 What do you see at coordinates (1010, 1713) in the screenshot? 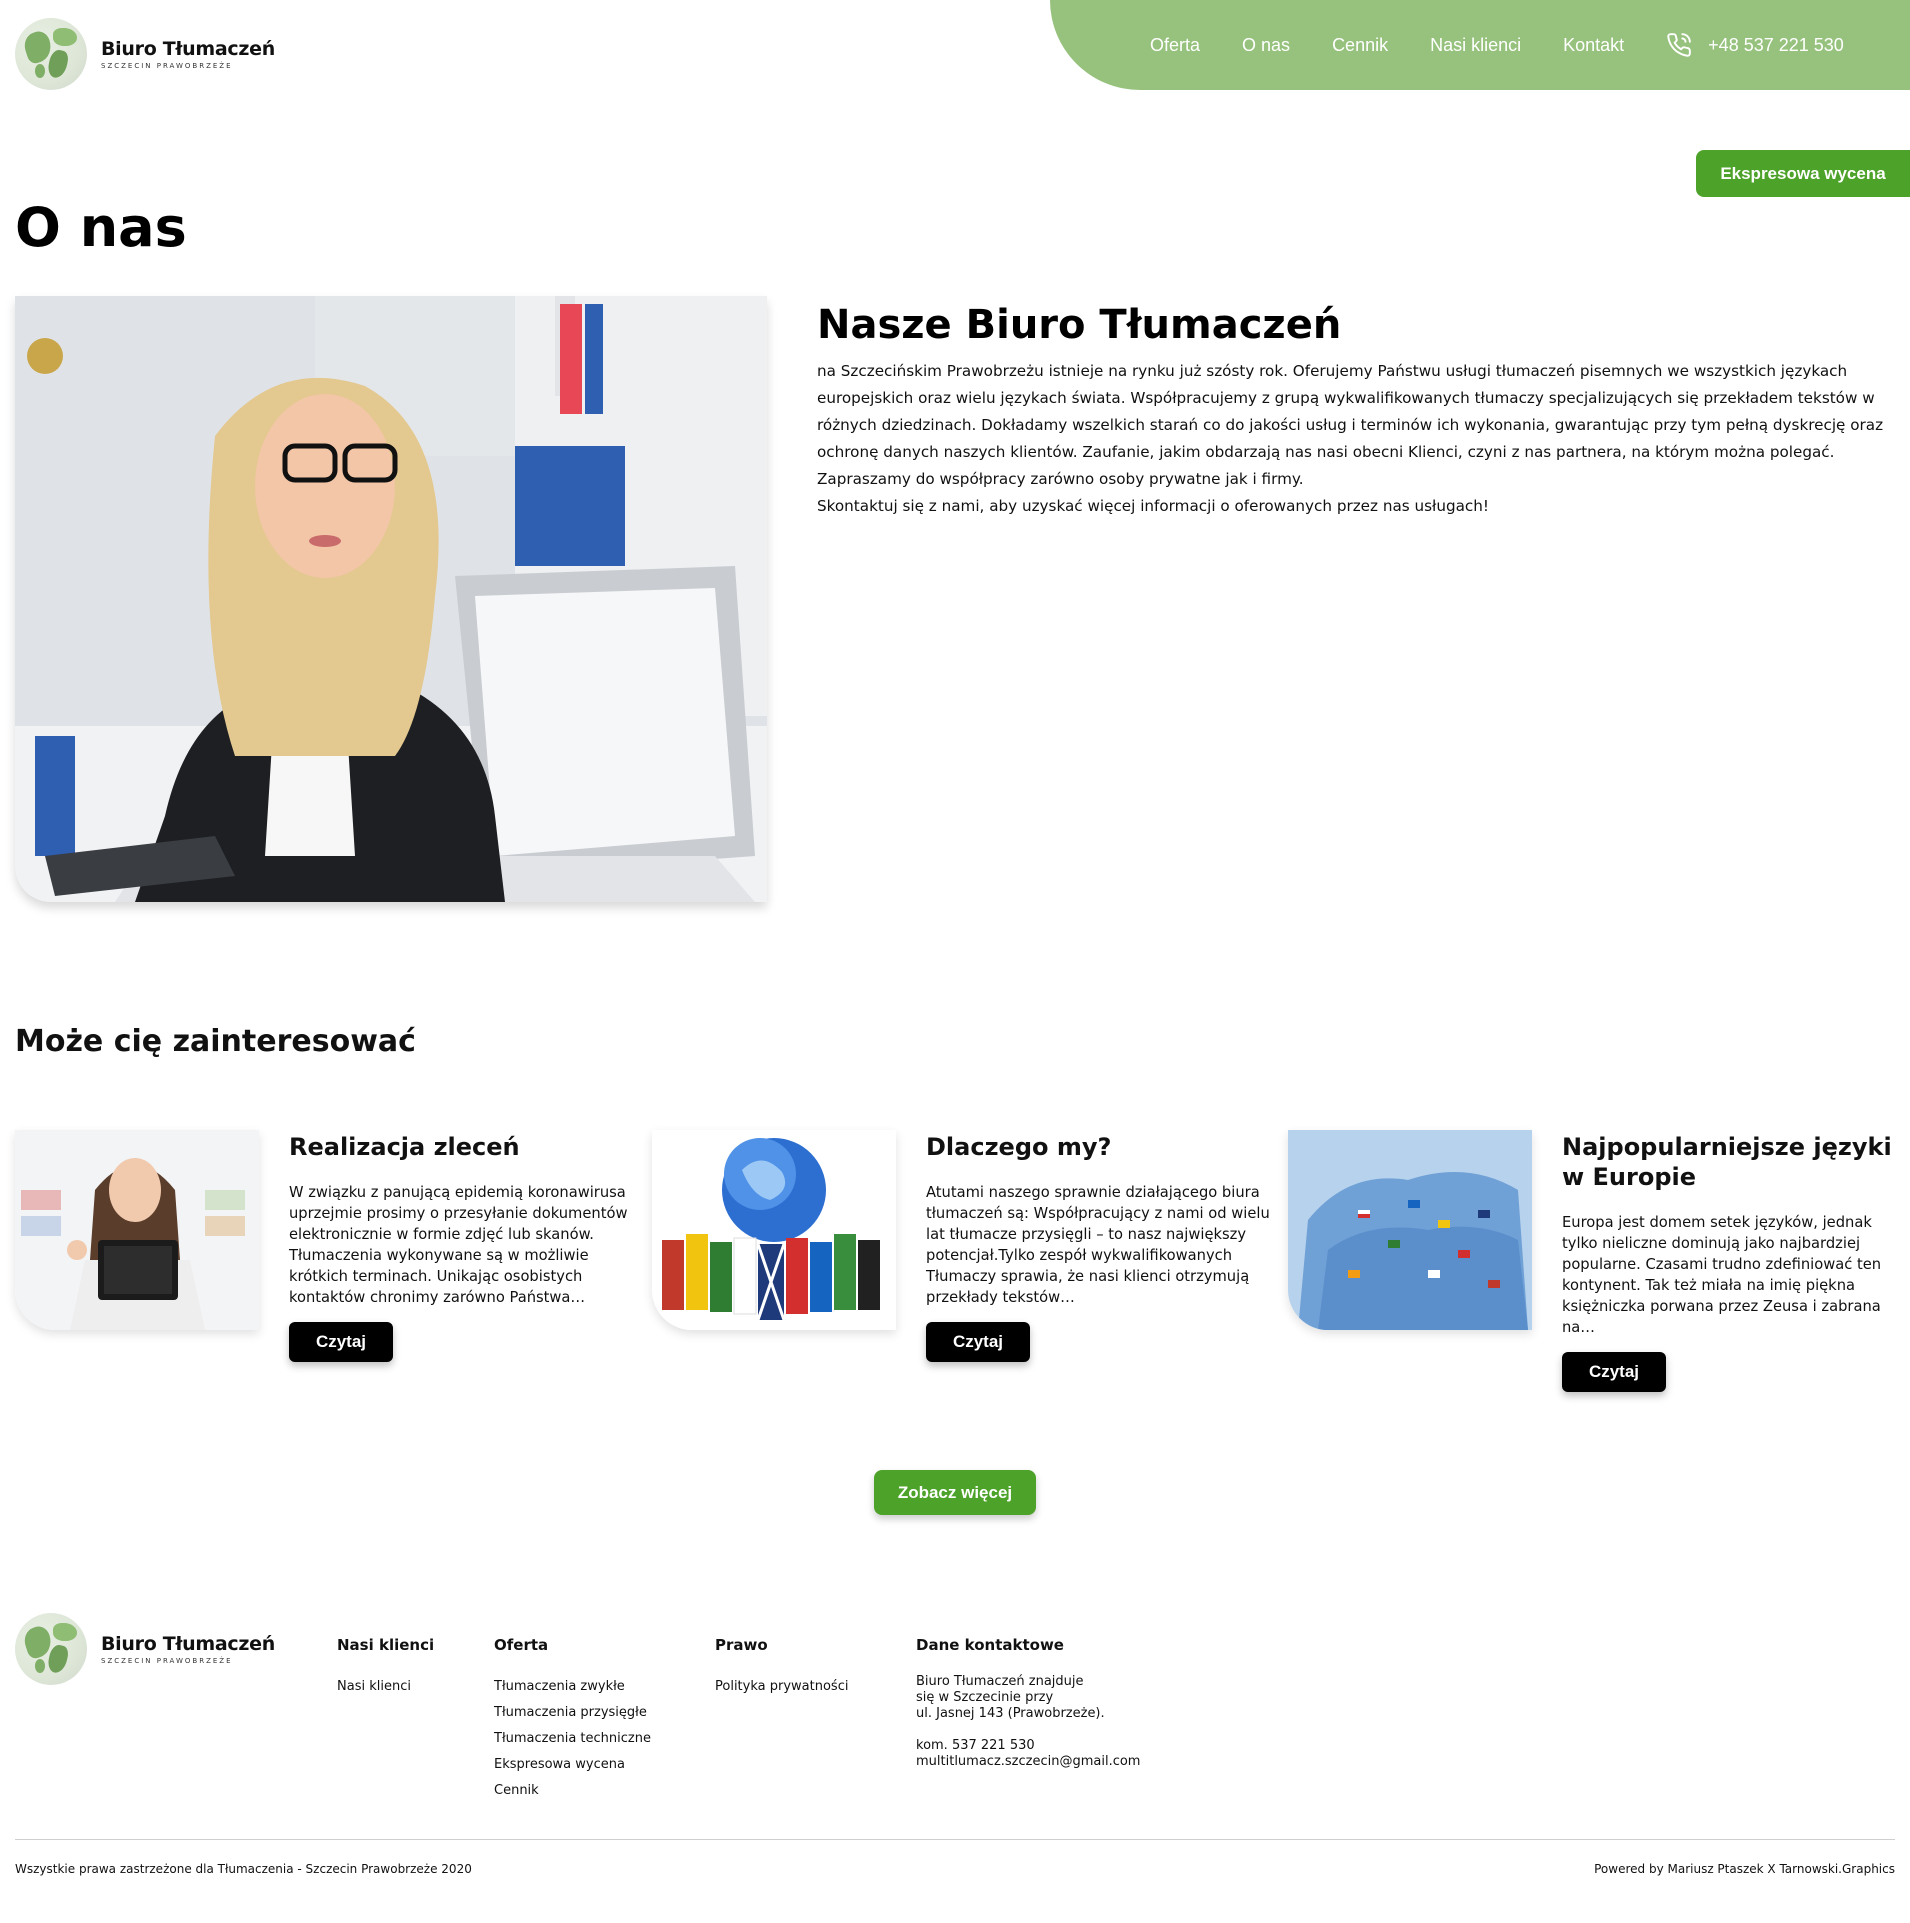
I see `footer-address-line: ul. Jasnej 143 (Prawobrzeże).` at bounding box center [1010, 1713].